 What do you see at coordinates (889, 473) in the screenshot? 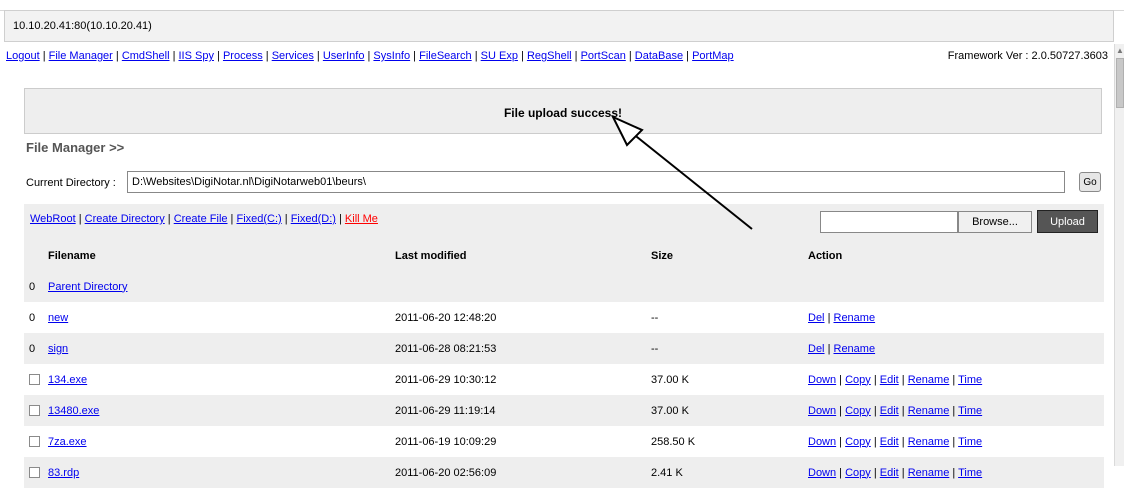
I see `row-action-edit: Edit` at bounding box center [889, 473].